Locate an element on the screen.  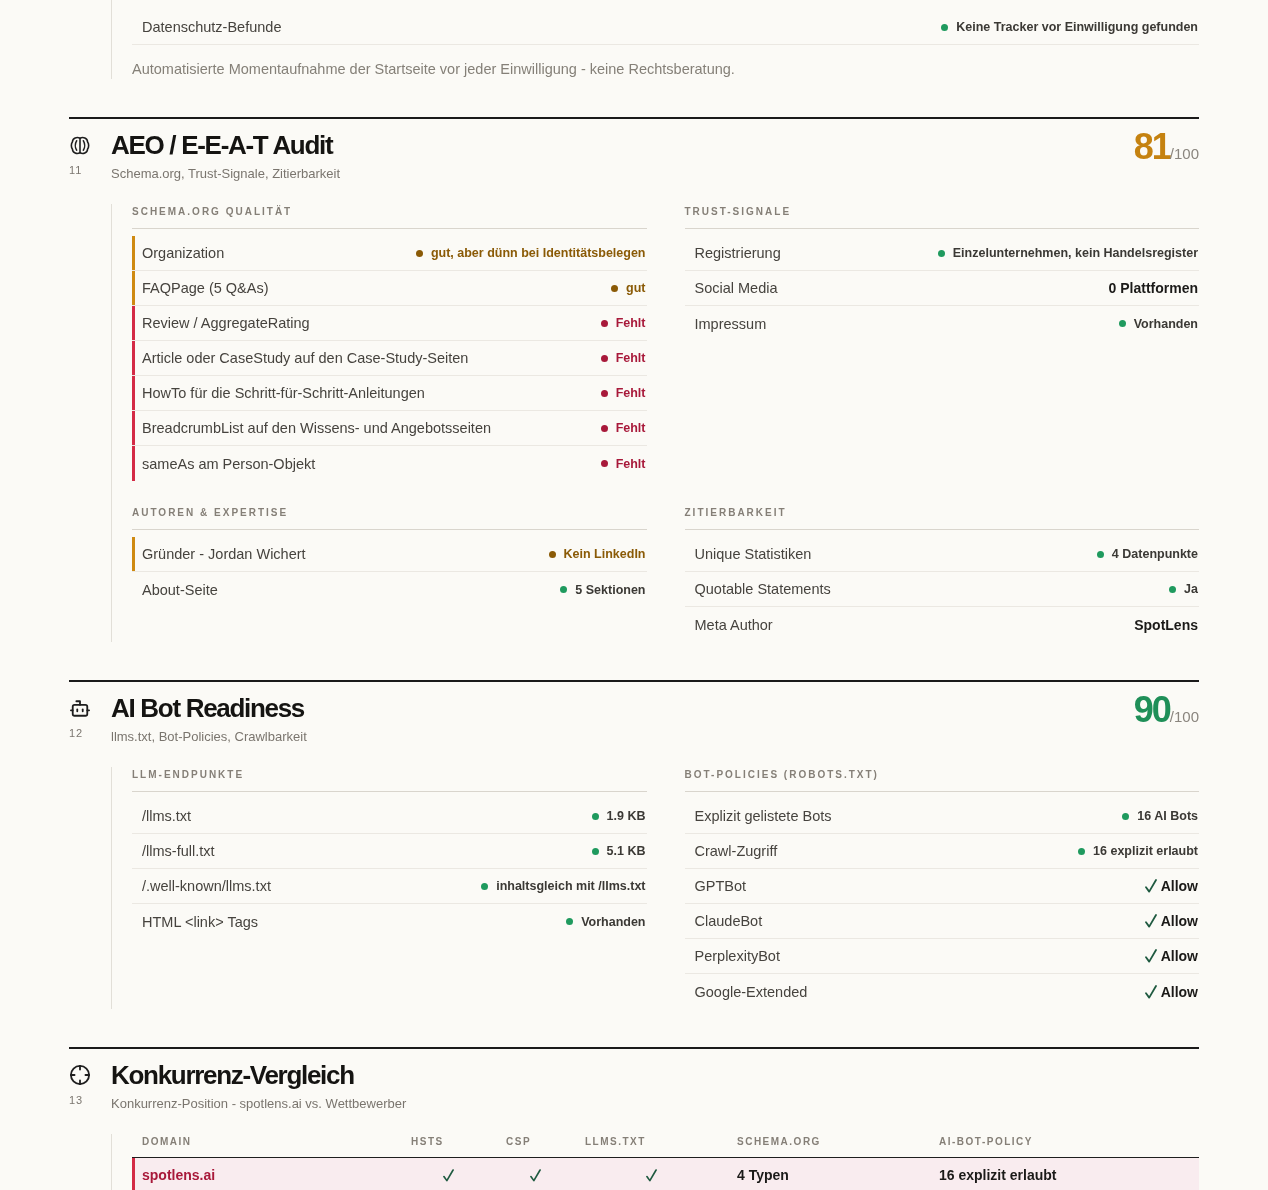
finding-label: Review / AggregateRating is located at coordinates (225, 323).